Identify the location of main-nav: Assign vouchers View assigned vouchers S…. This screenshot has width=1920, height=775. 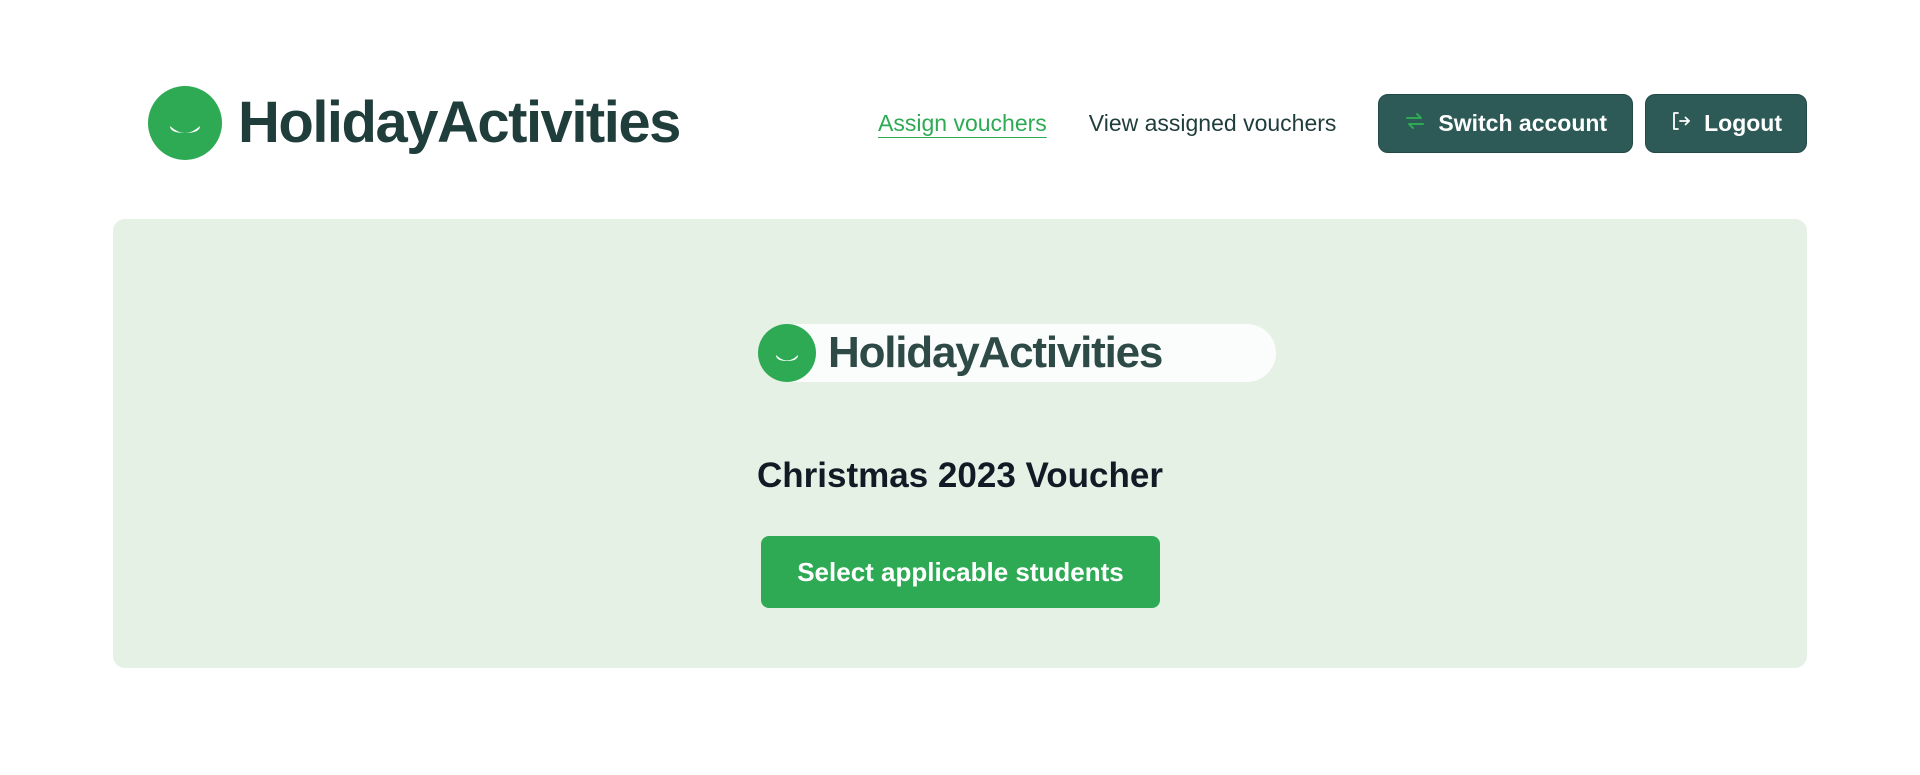
(1342, 123).